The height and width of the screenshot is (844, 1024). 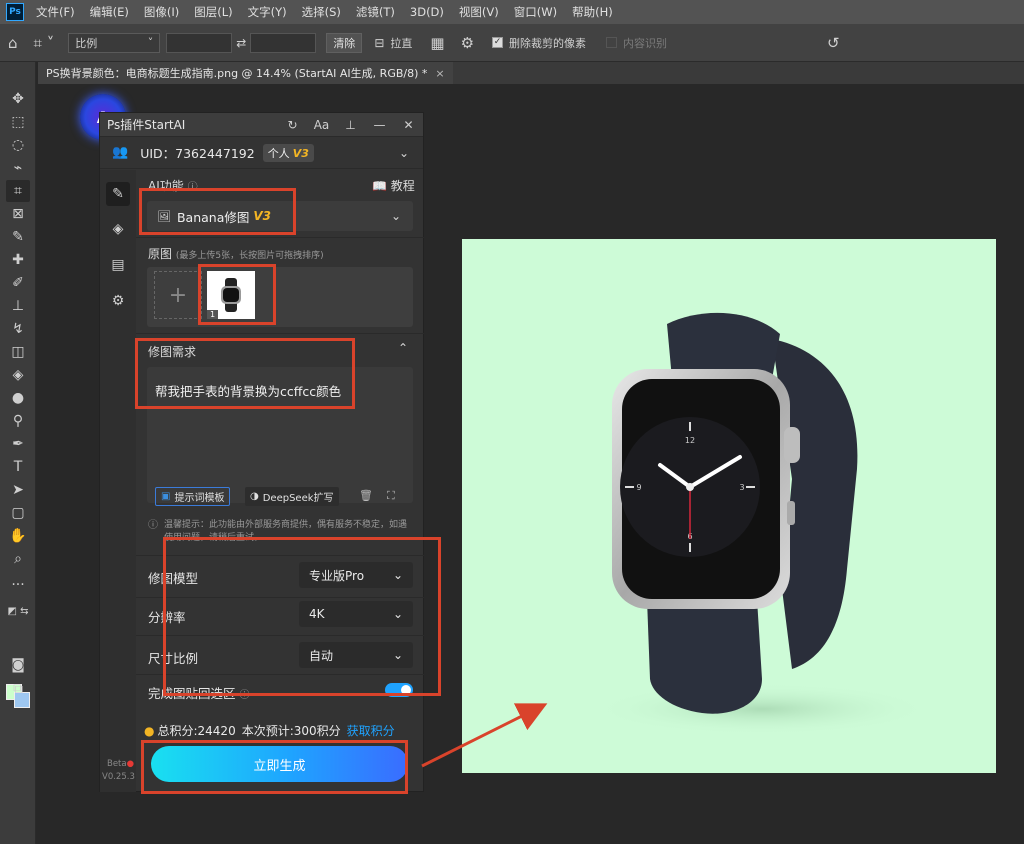 What do you see at coordinates (321, 125) in the screenshot?
I see `font-size-icon: Aa` at bounding box center [321, 125].